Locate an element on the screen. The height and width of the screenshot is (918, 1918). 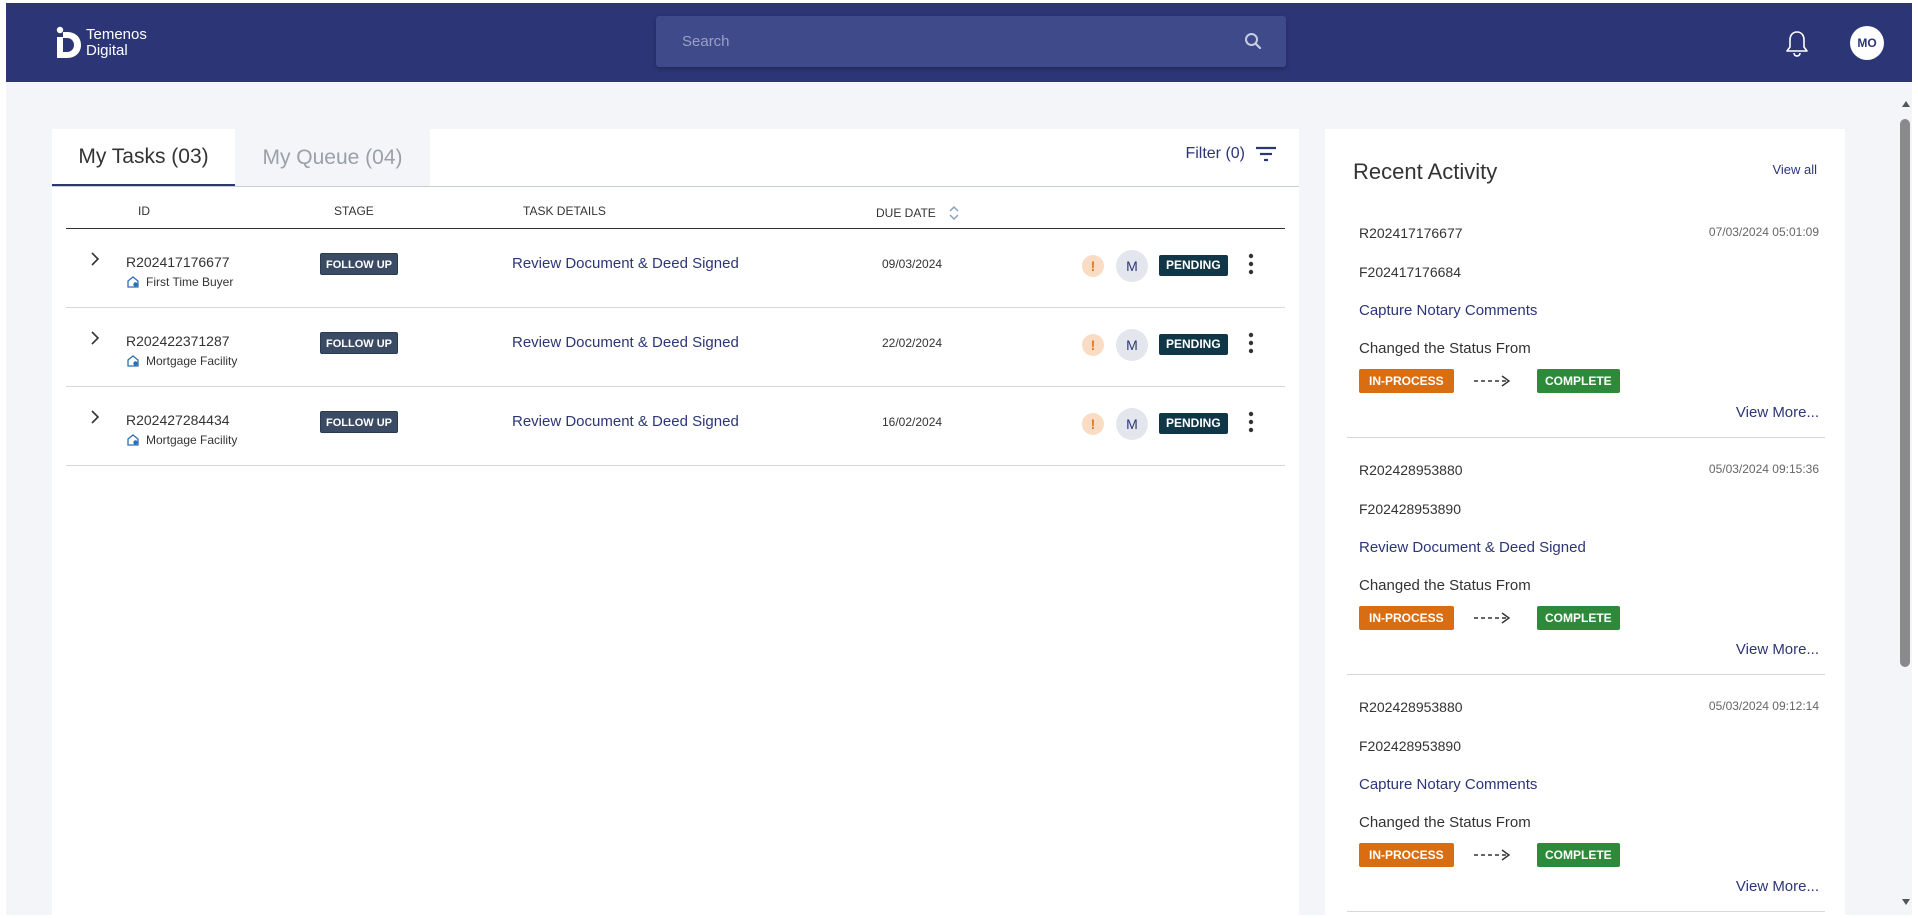
page-scrollbar is located at coordinates (1905, 502).